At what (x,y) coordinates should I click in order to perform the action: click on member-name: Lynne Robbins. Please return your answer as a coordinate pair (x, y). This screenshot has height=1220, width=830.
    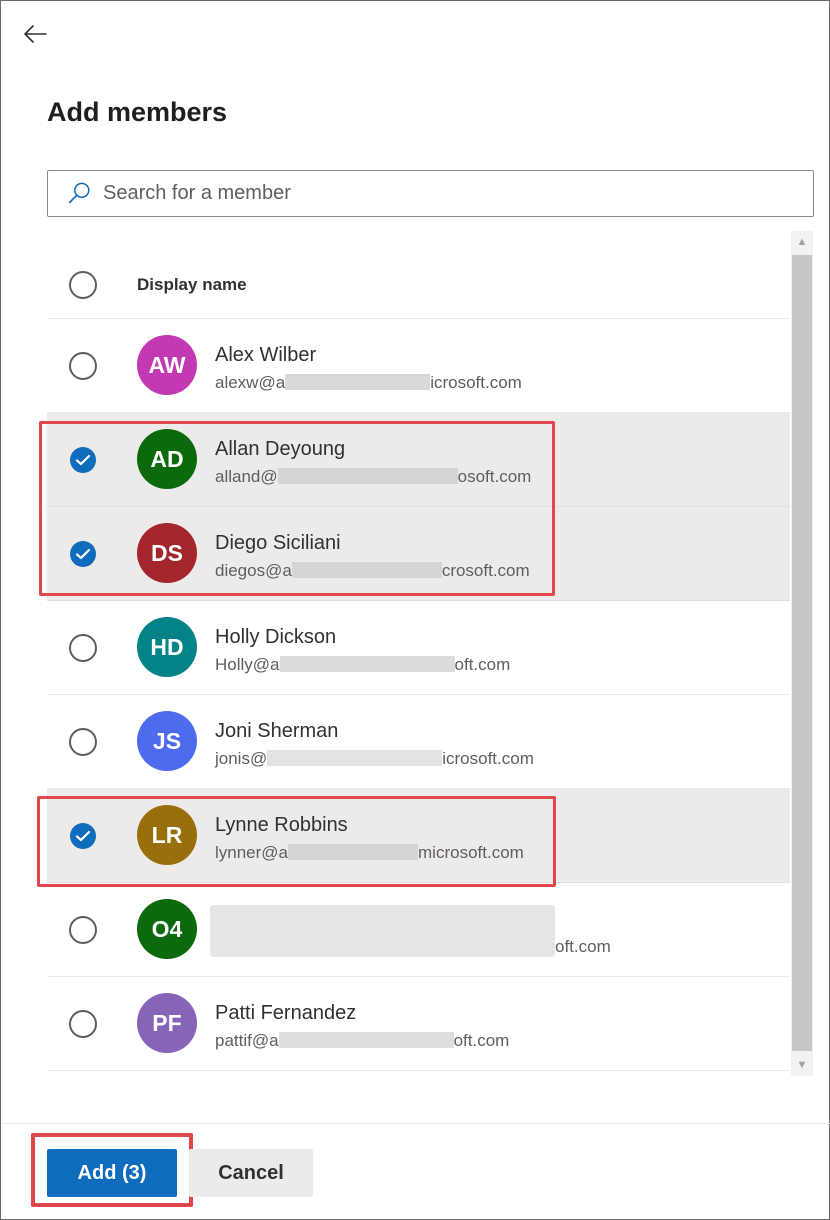
    Looking at the image, I should click on (281, 825).